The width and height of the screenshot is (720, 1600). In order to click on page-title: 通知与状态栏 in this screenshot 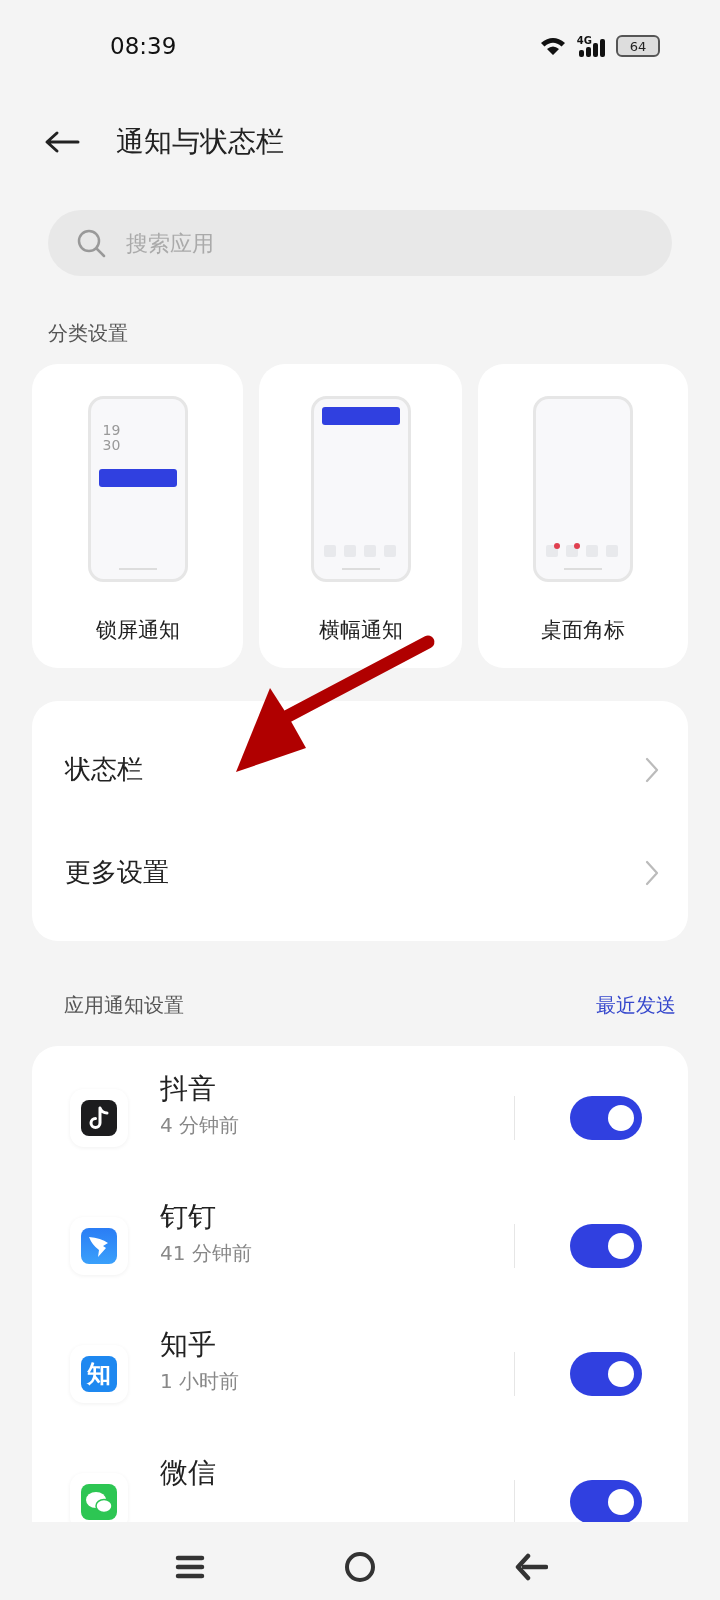, I will do `click(200, 142)`.